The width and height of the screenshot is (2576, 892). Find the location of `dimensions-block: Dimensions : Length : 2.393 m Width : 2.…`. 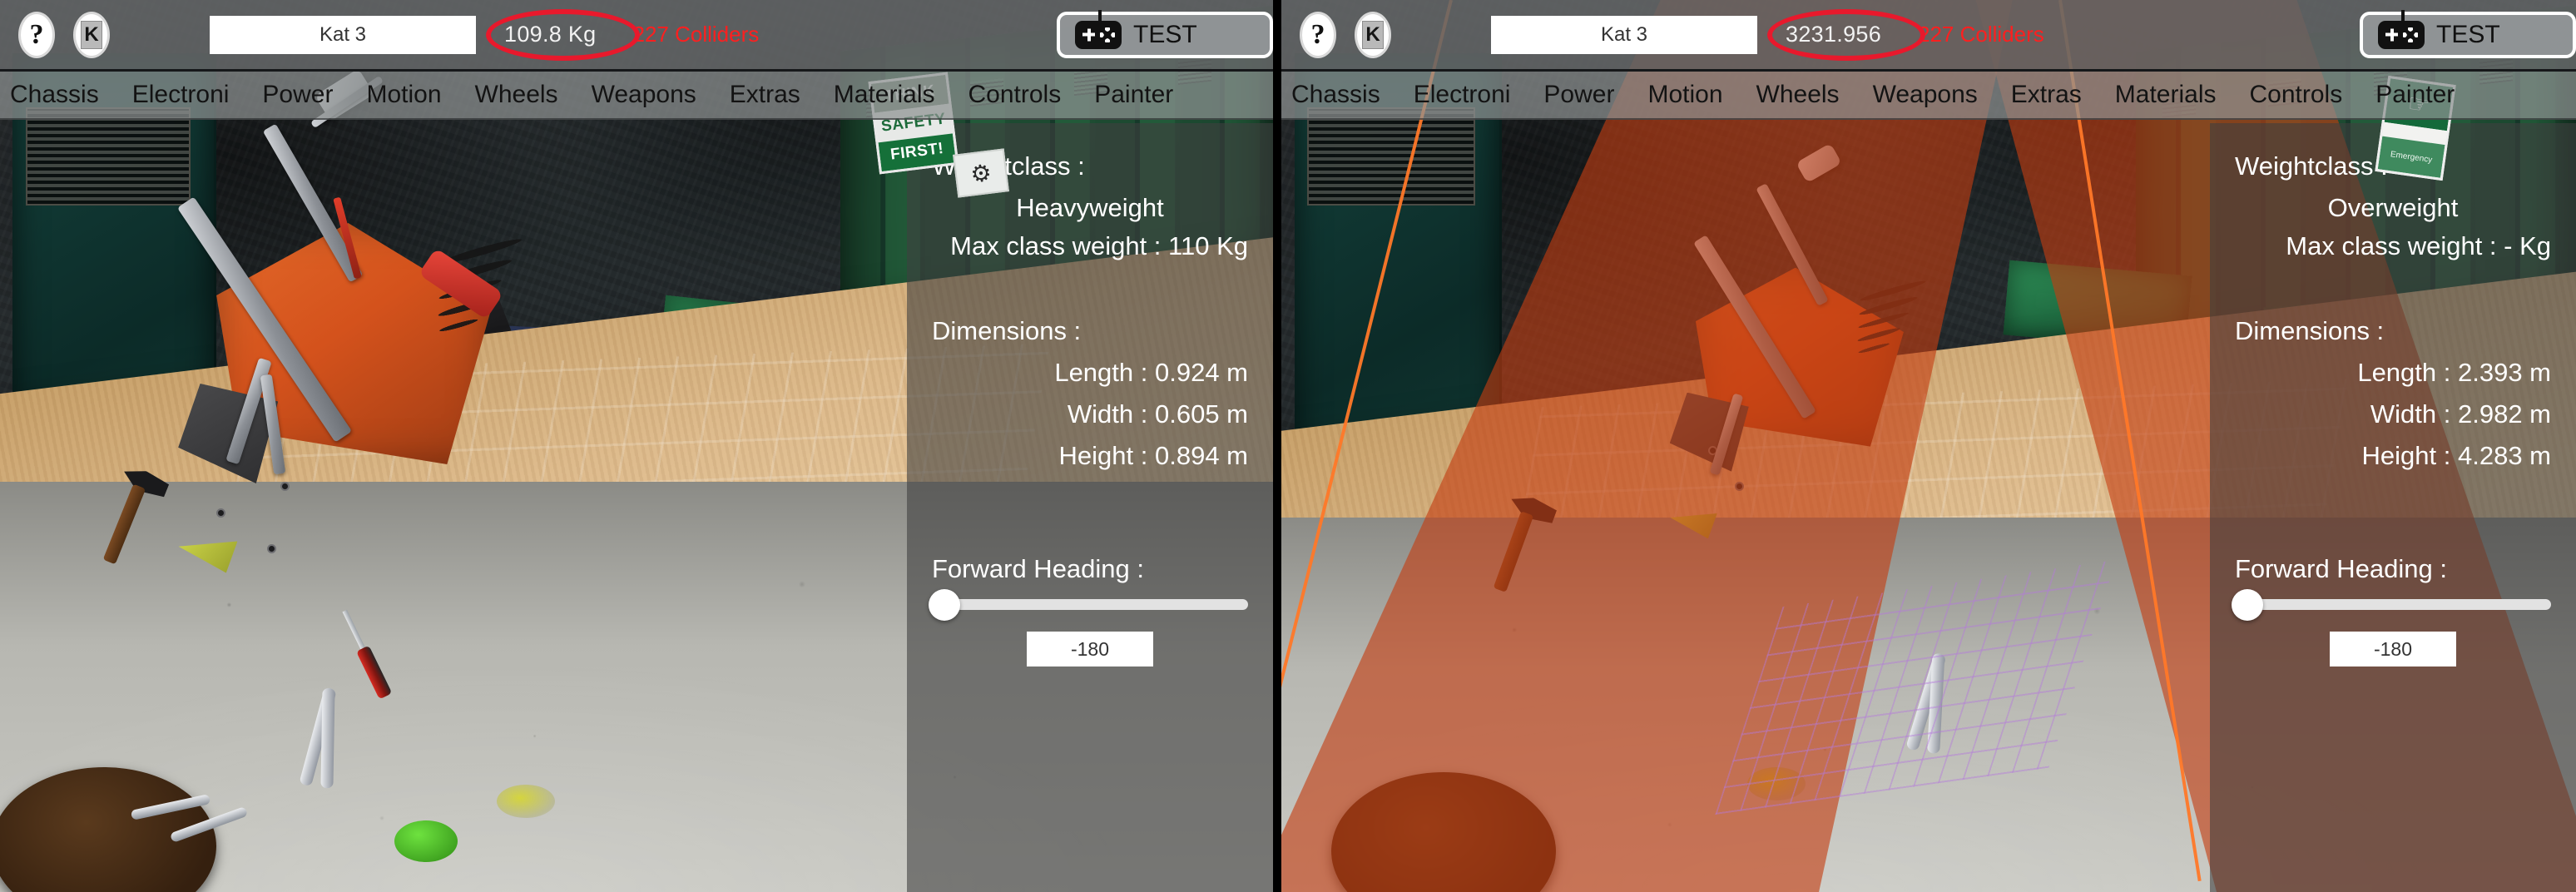

dimensions-block: Dimensions : Length : 2.393 m Width : 2.… is located at coordinates (2393, 393).